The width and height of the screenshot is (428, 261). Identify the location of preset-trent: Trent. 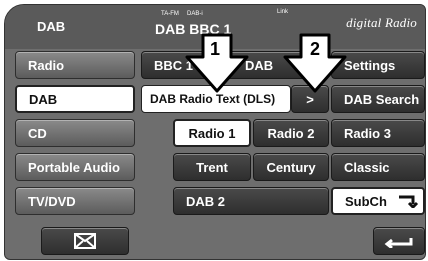
(212, 167).